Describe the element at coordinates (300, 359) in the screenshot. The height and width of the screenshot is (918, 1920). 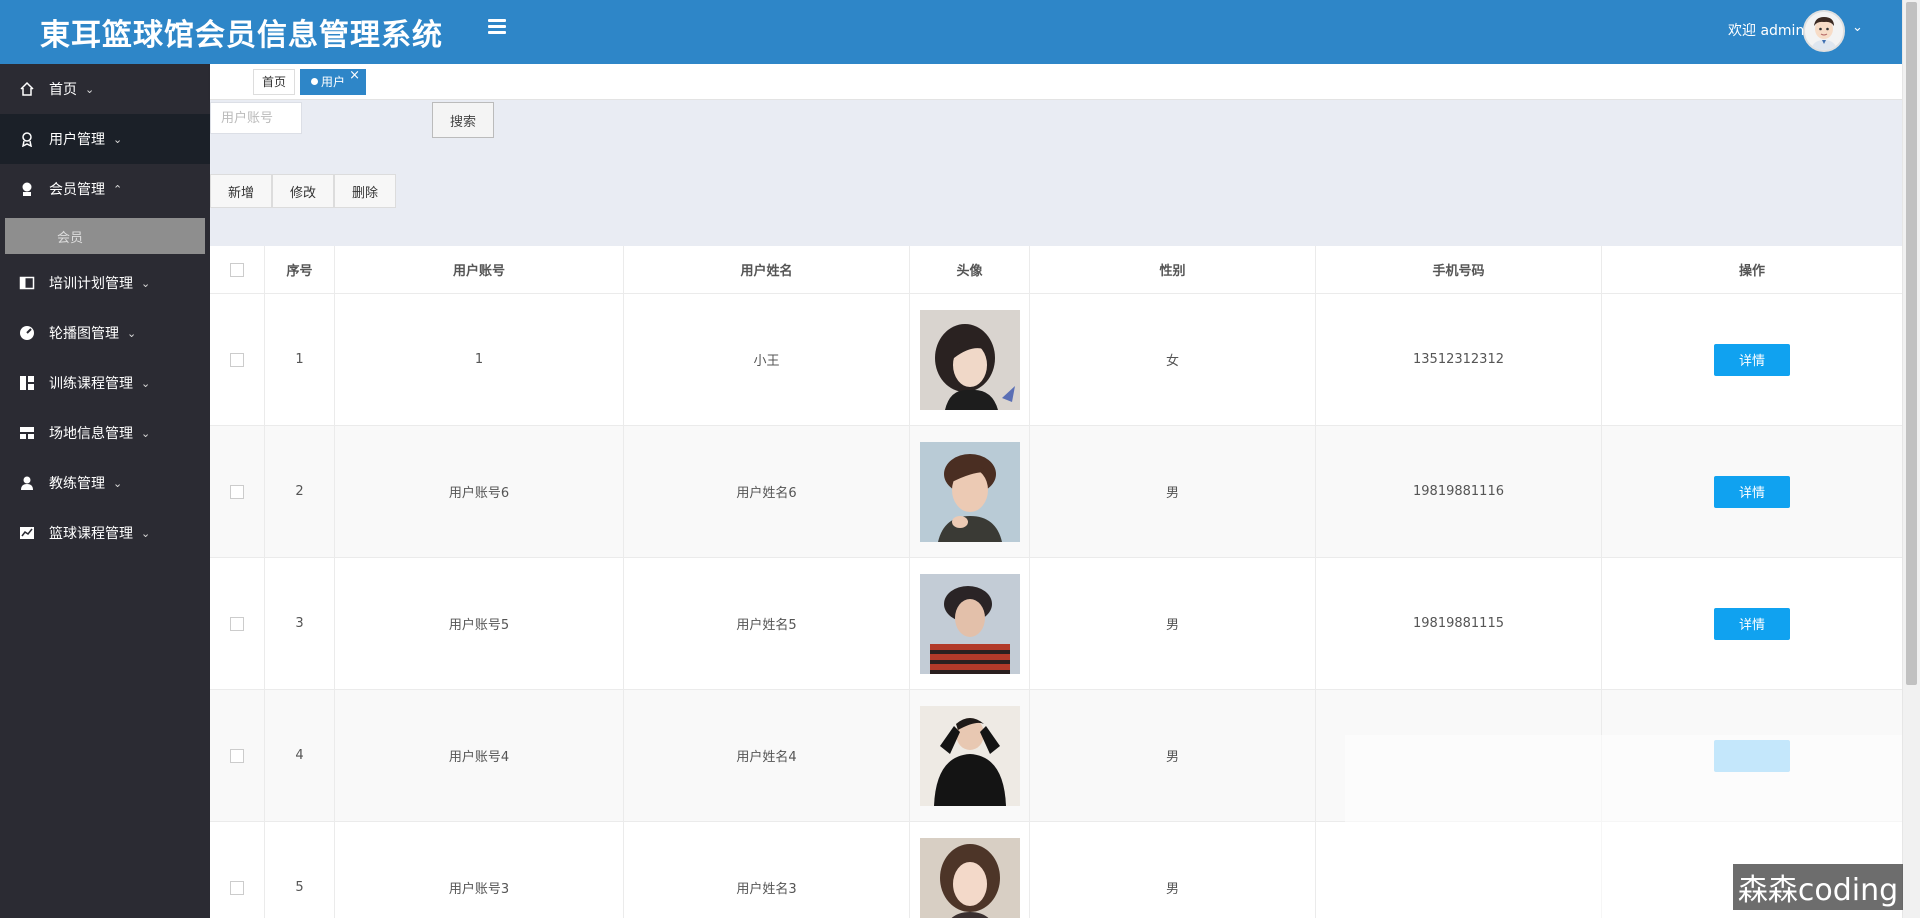
I see `cell-index: 1` at that location.